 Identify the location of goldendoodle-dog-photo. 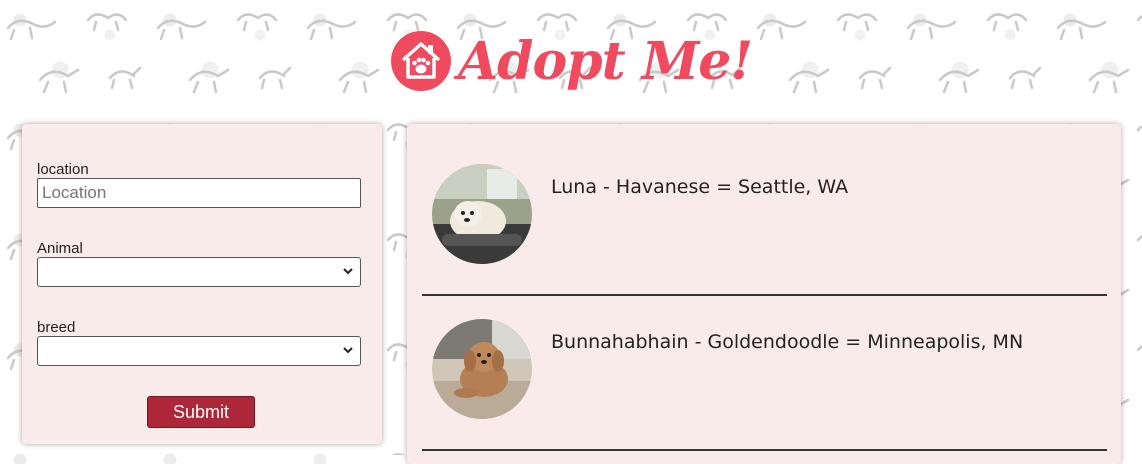
(482, 369).